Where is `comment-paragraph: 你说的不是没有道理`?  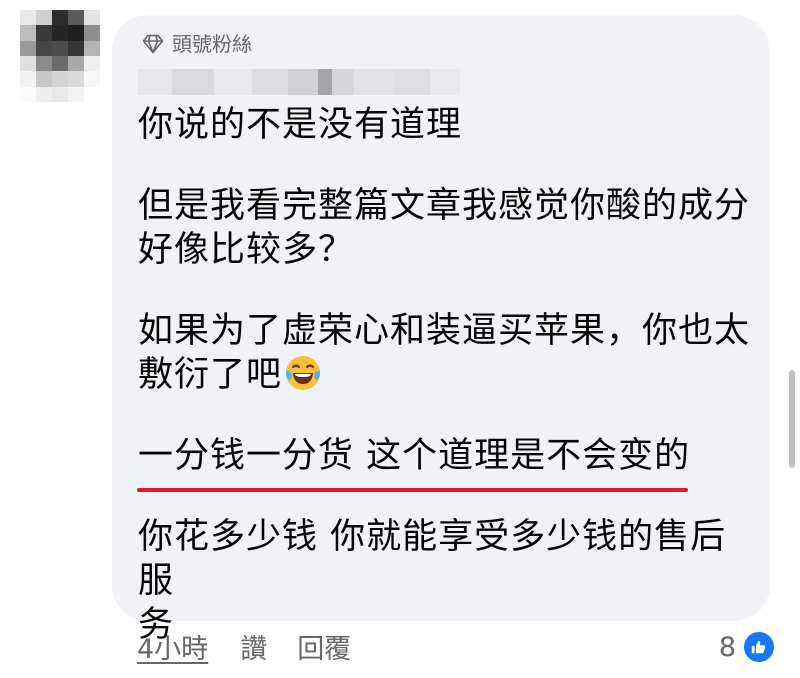
comment-paragraph: 你说的不是没有道理 is located at coordinates (300, 125).